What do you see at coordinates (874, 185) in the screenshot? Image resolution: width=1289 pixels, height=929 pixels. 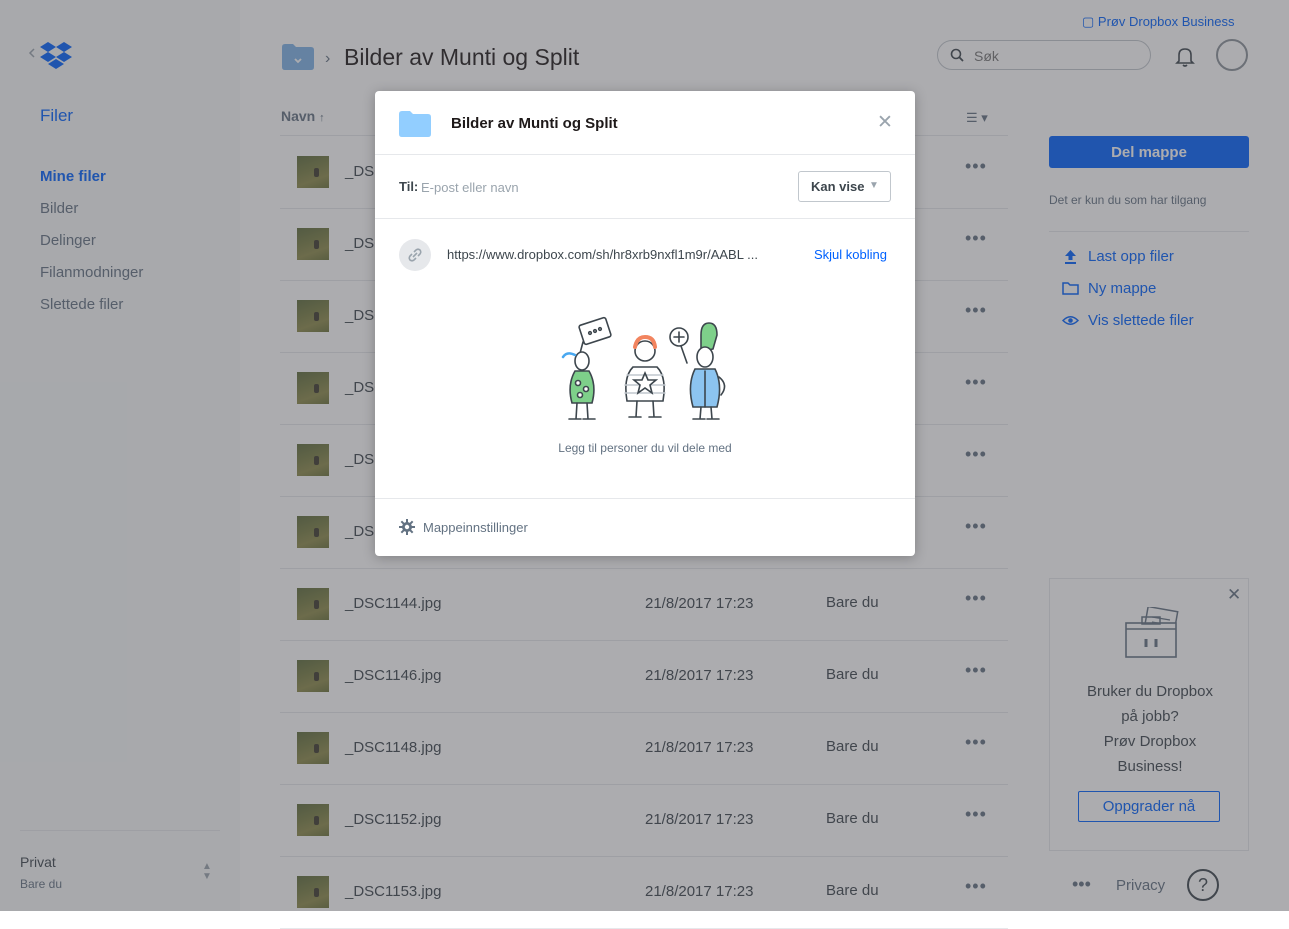 I see `chevron-down-icon: ▼` at bounding box center [874, 185].